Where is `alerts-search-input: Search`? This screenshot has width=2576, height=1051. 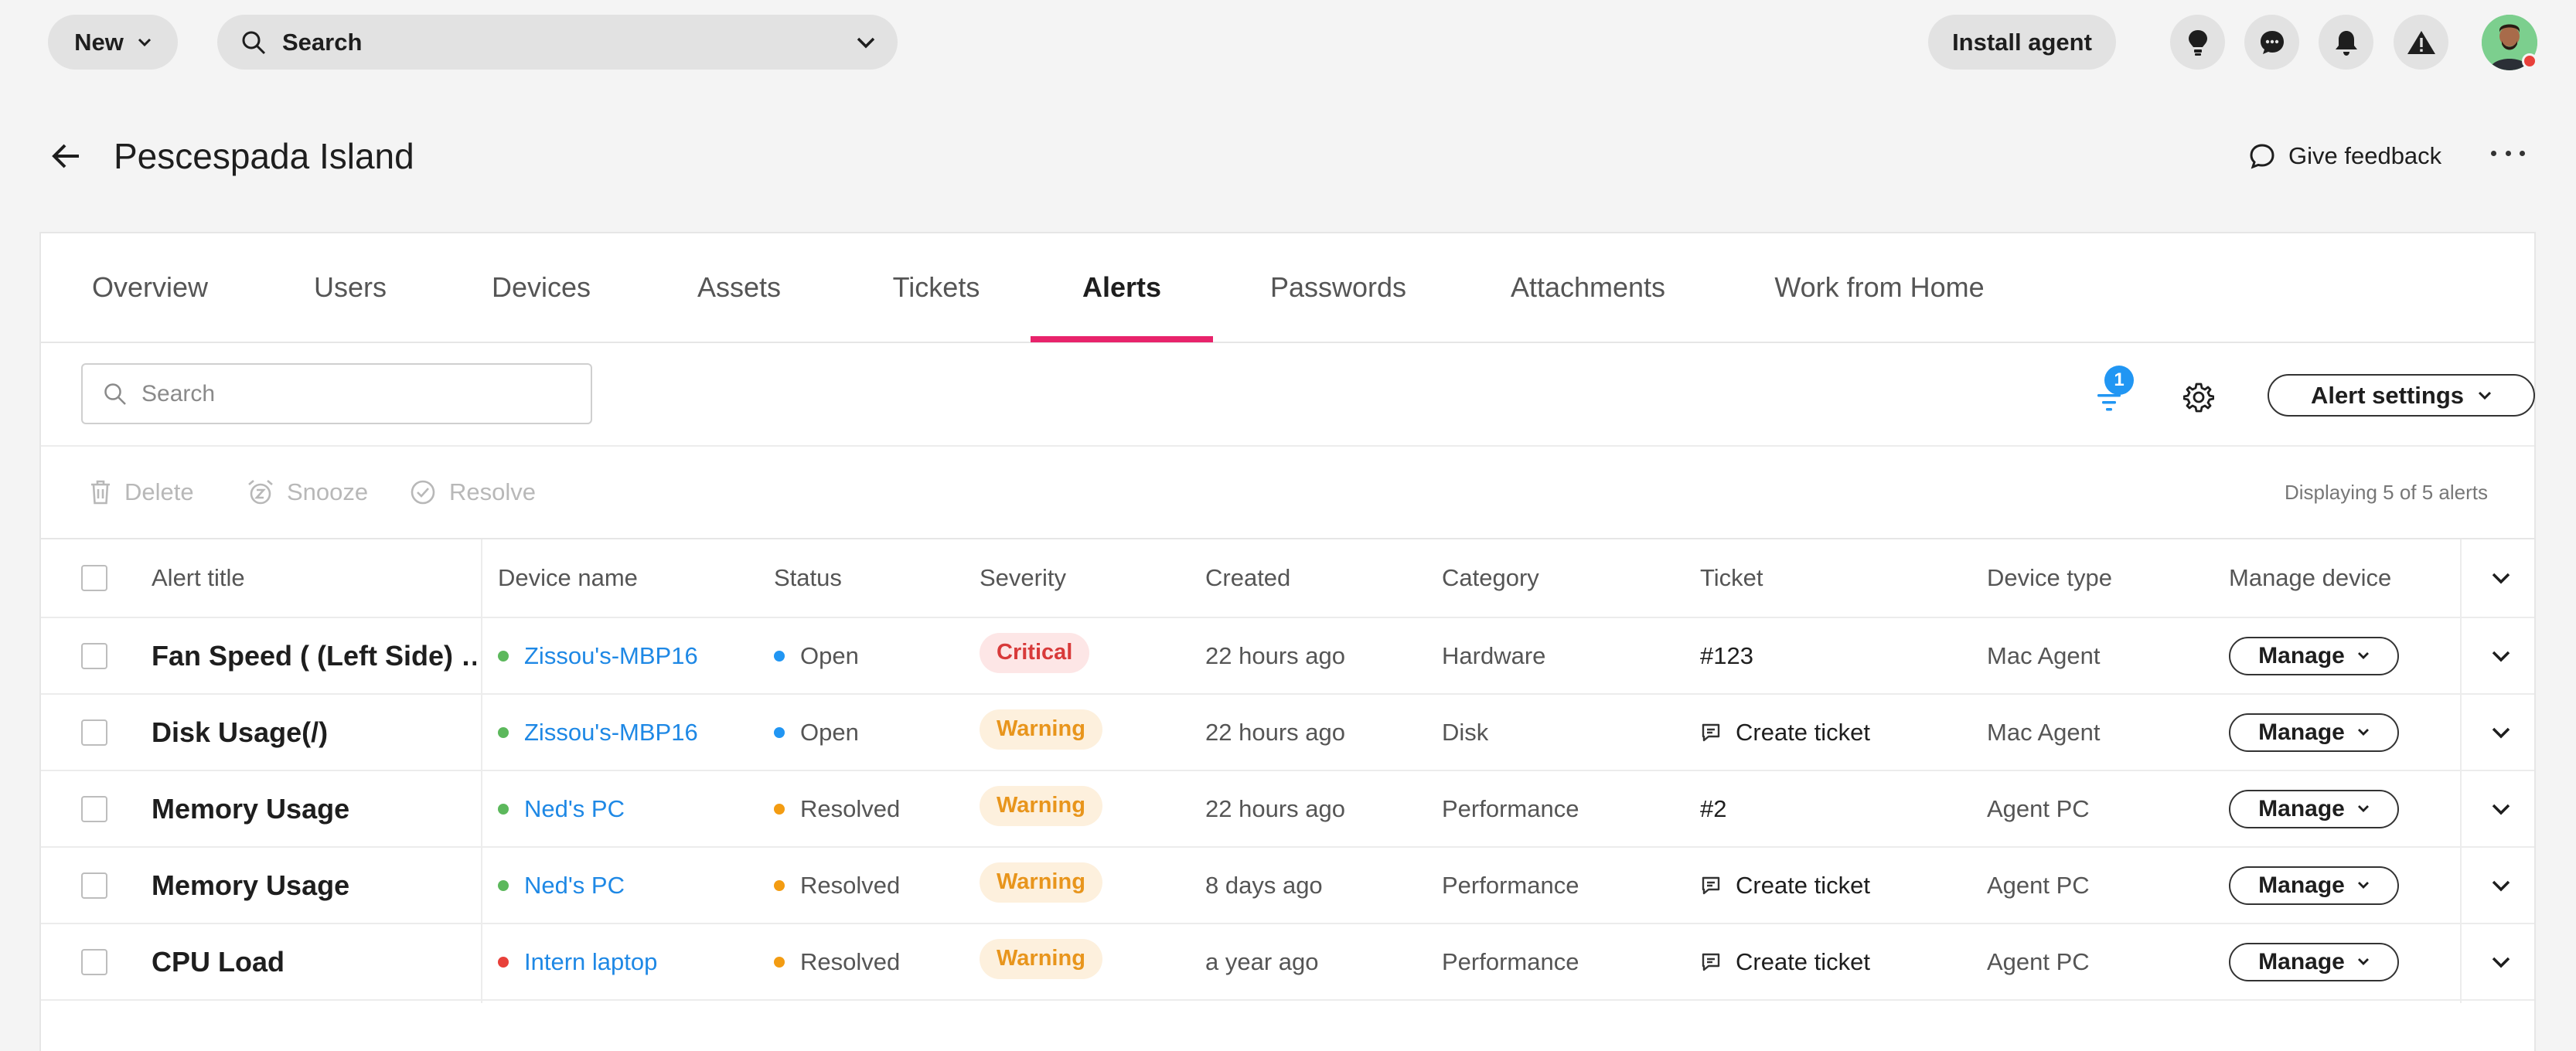 alerts-search-input: Search is located at coordinates (336, 394).